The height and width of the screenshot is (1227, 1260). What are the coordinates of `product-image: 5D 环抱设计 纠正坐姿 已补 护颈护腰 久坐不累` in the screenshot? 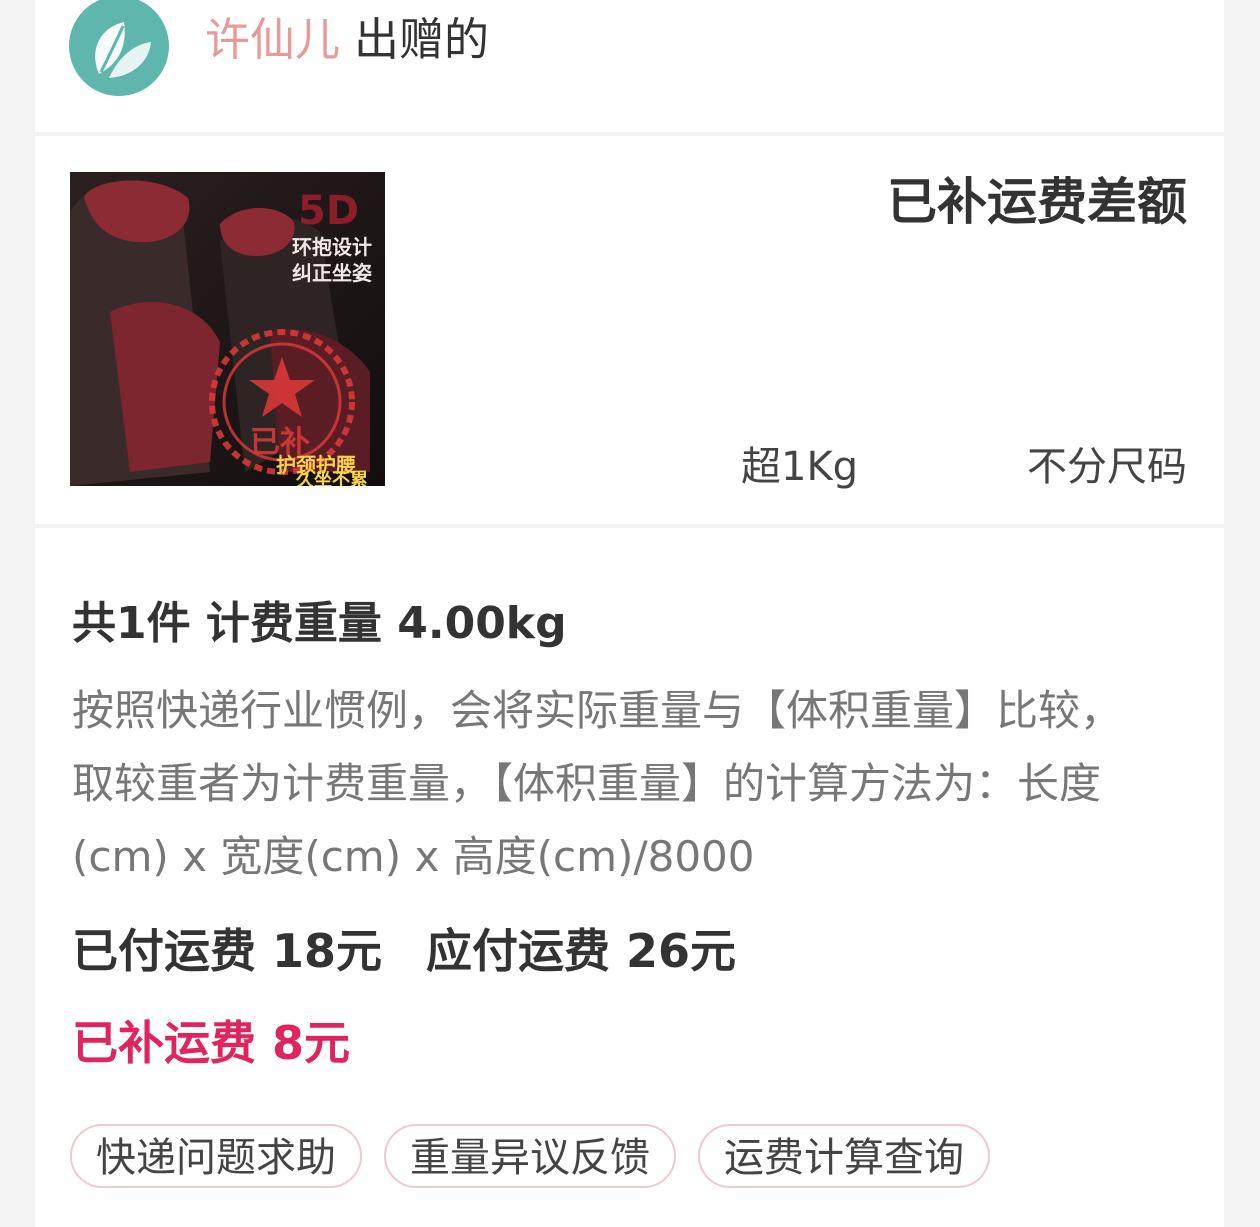 It's located at (227, 329).